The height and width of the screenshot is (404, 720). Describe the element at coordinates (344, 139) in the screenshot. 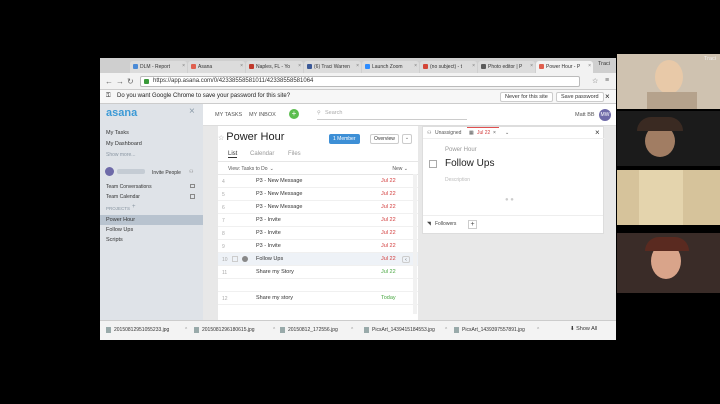

I see `members-button: 1 Member` at that location.